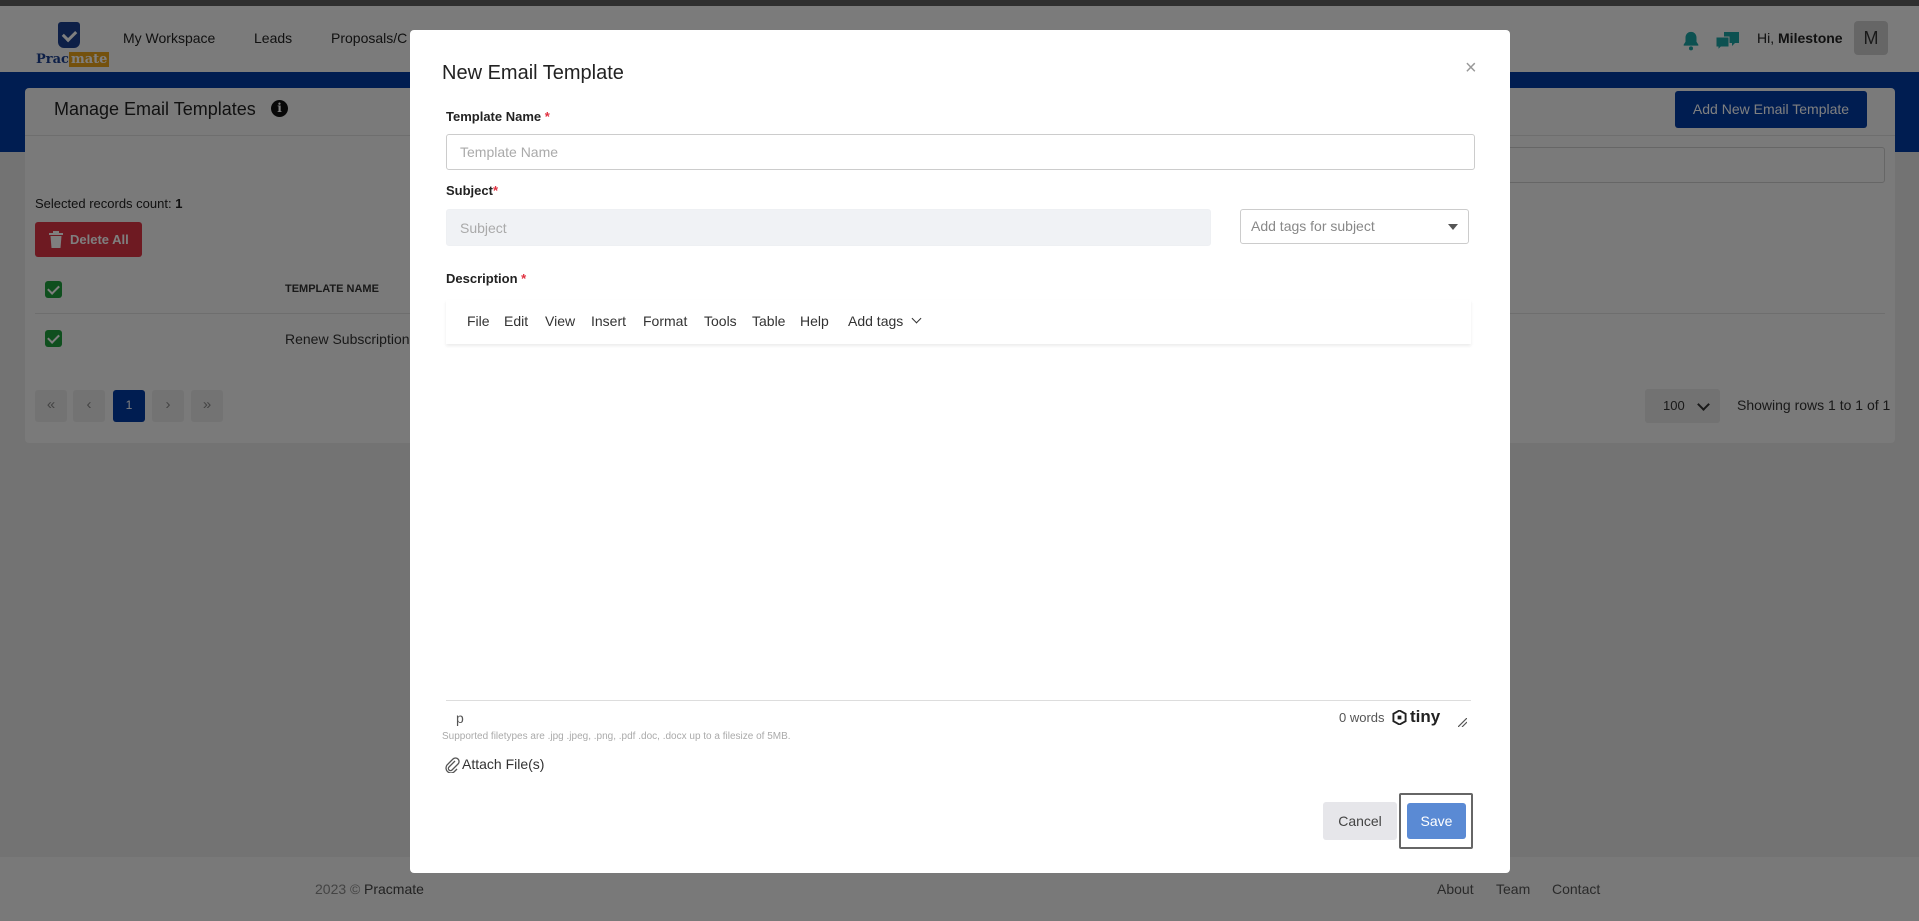  Describe the element at coordinates (498, 116) in the screenshot. I see `template-name-label: Template Name *` at that location.